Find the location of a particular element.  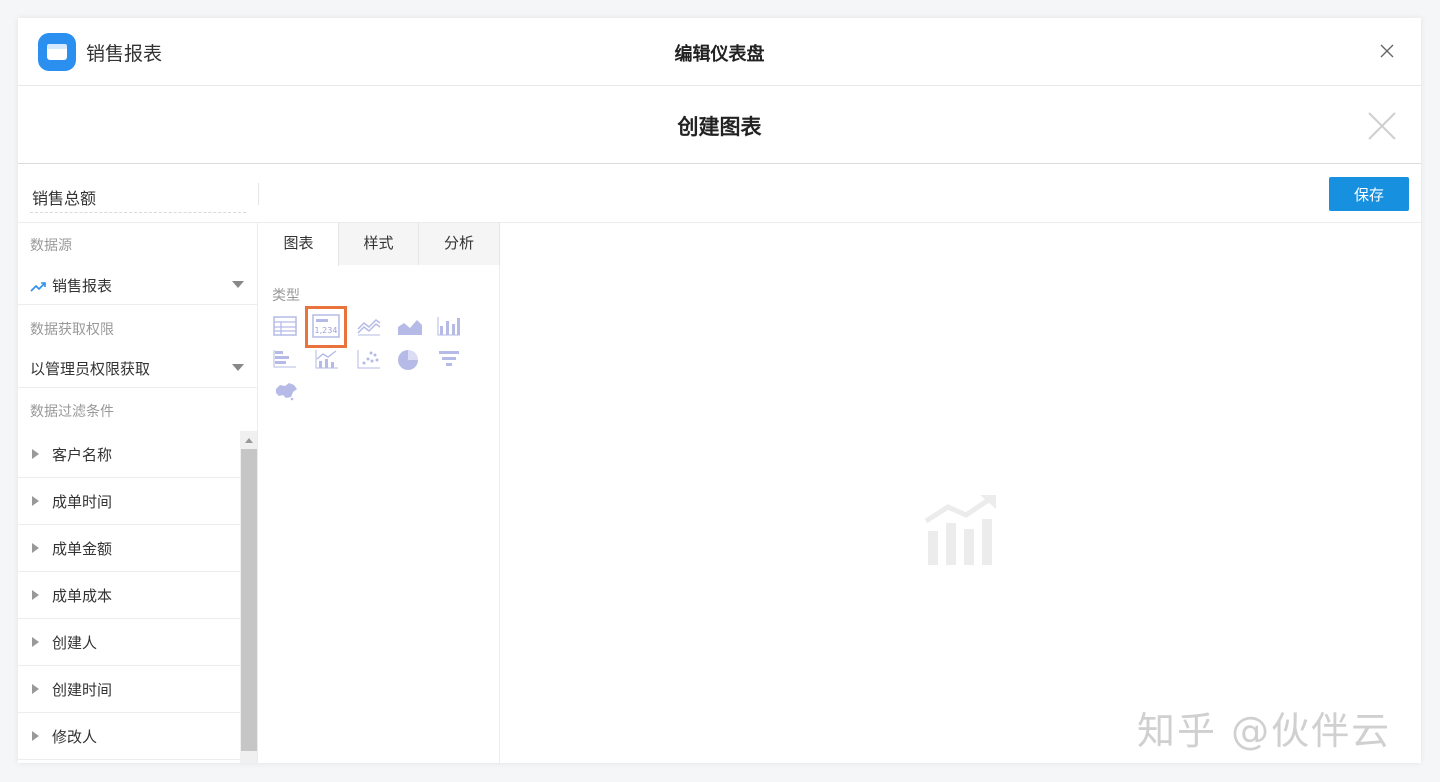

permission-select: 以管理员权限获取 is located at coordinates (137, 368).